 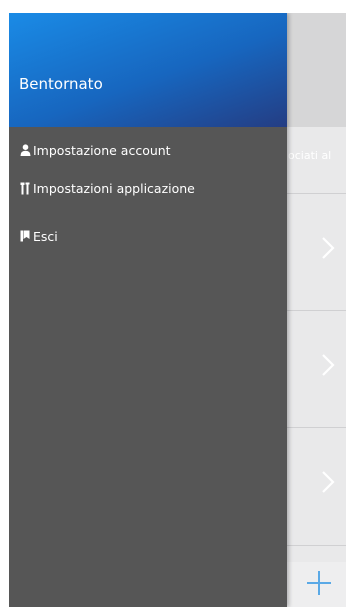 What do you see at coordinates (102, 150) in the screenshot?
I see `menu-item-label: Impostazione account` at bounding box center [102, 150].